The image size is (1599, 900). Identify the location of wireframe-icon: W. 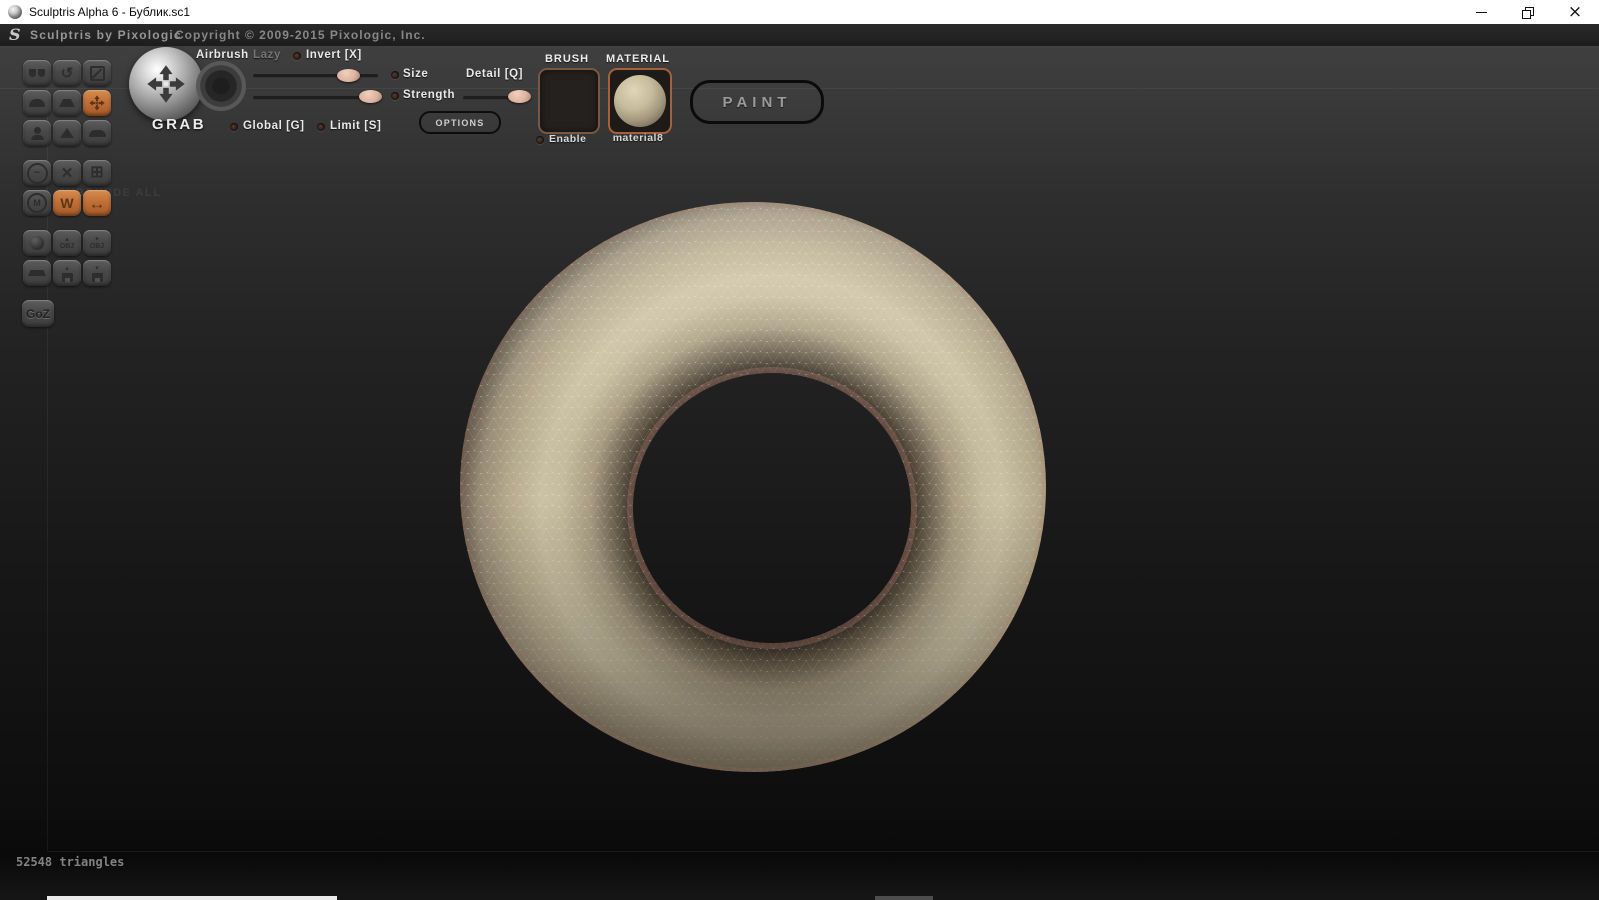
(67, 203).